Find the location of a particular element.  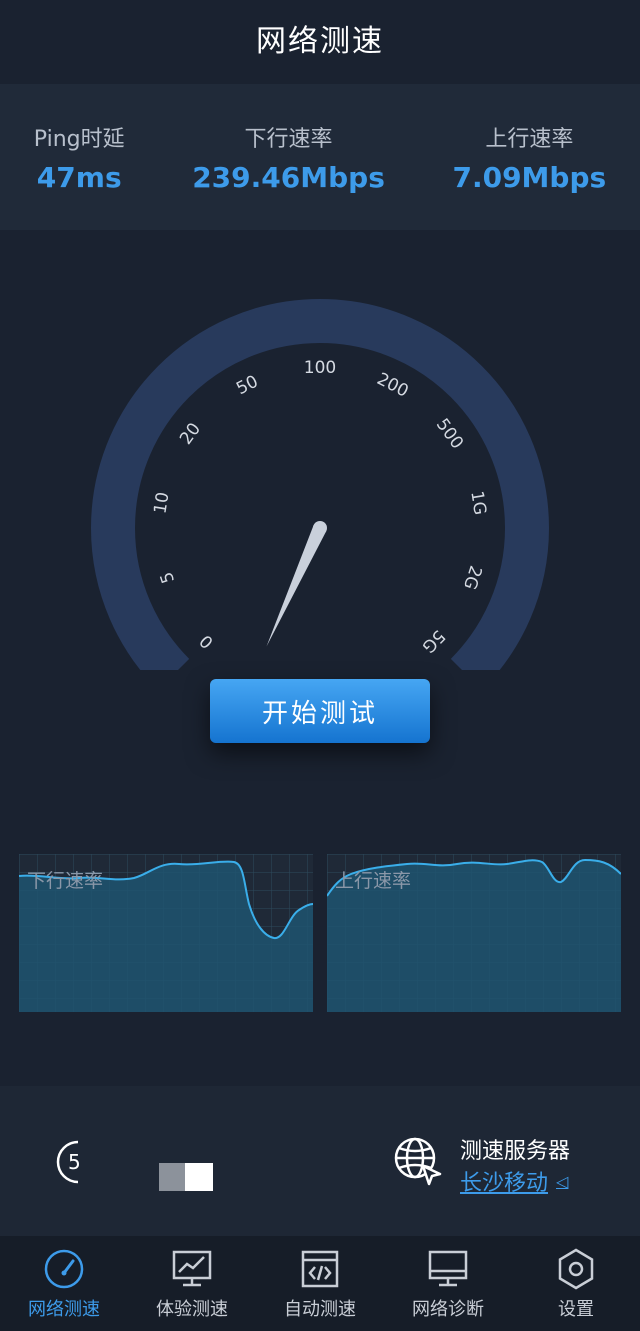

nav-item-auto-test: 自动测速 is located at coordinates (320, 1283).